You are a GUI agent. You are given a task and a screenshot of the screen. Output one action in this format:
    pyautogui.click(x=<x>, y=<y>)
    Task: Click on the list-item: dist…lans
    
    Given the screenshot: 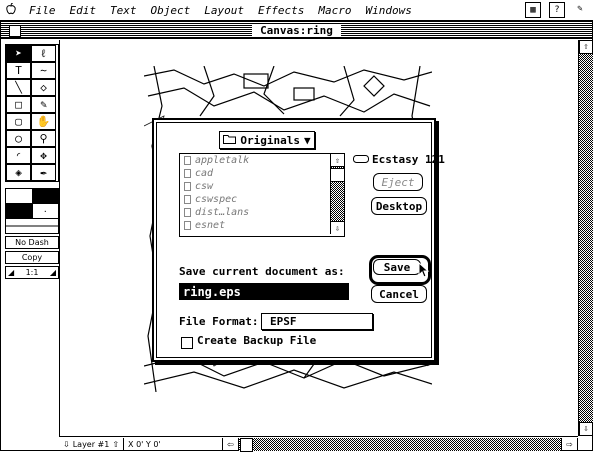 What is the action you would take?
    pyautogui.click(x=255, y=212)
    